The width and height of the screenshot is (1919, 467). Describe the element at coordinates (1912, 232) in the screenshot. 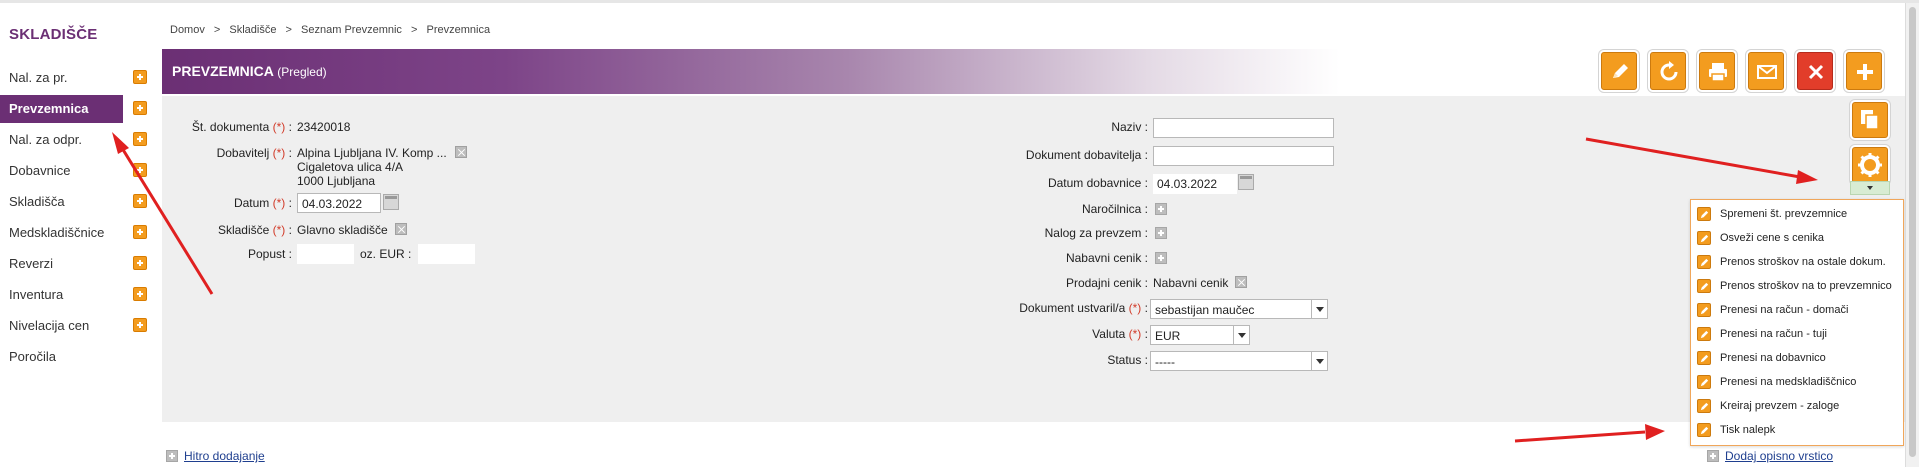

I see `scrollbar-thumb` at that location.